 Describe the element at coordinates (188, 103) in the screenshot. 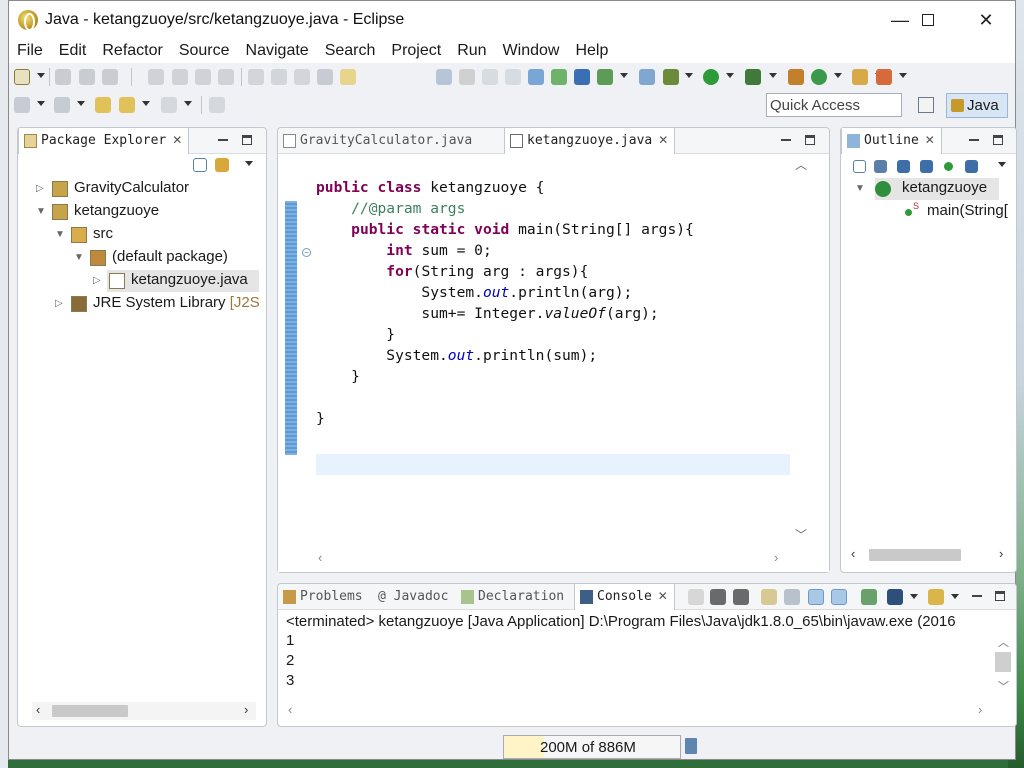

I see `forward-dropdown-icon` at that location.